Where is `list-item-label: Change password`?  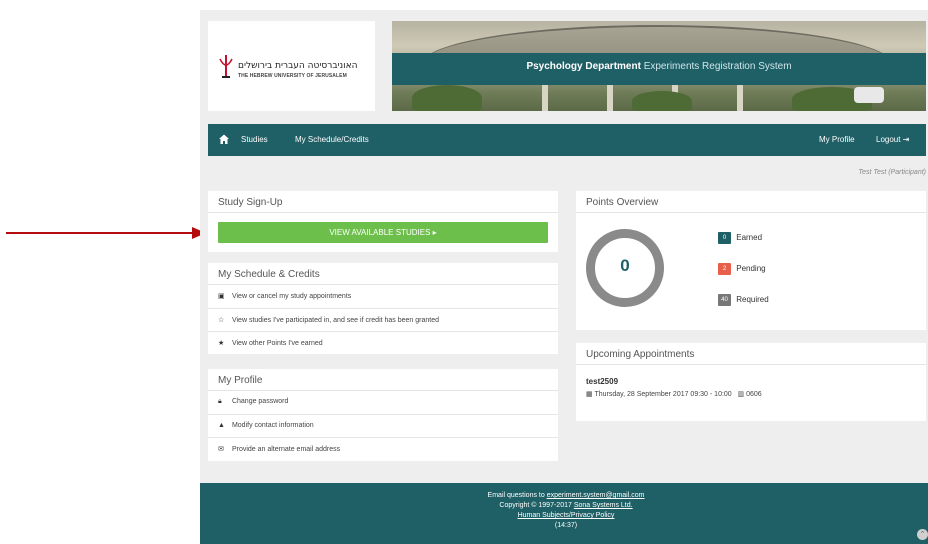 list-item-label: Change password is located at coordinates (260, 401).